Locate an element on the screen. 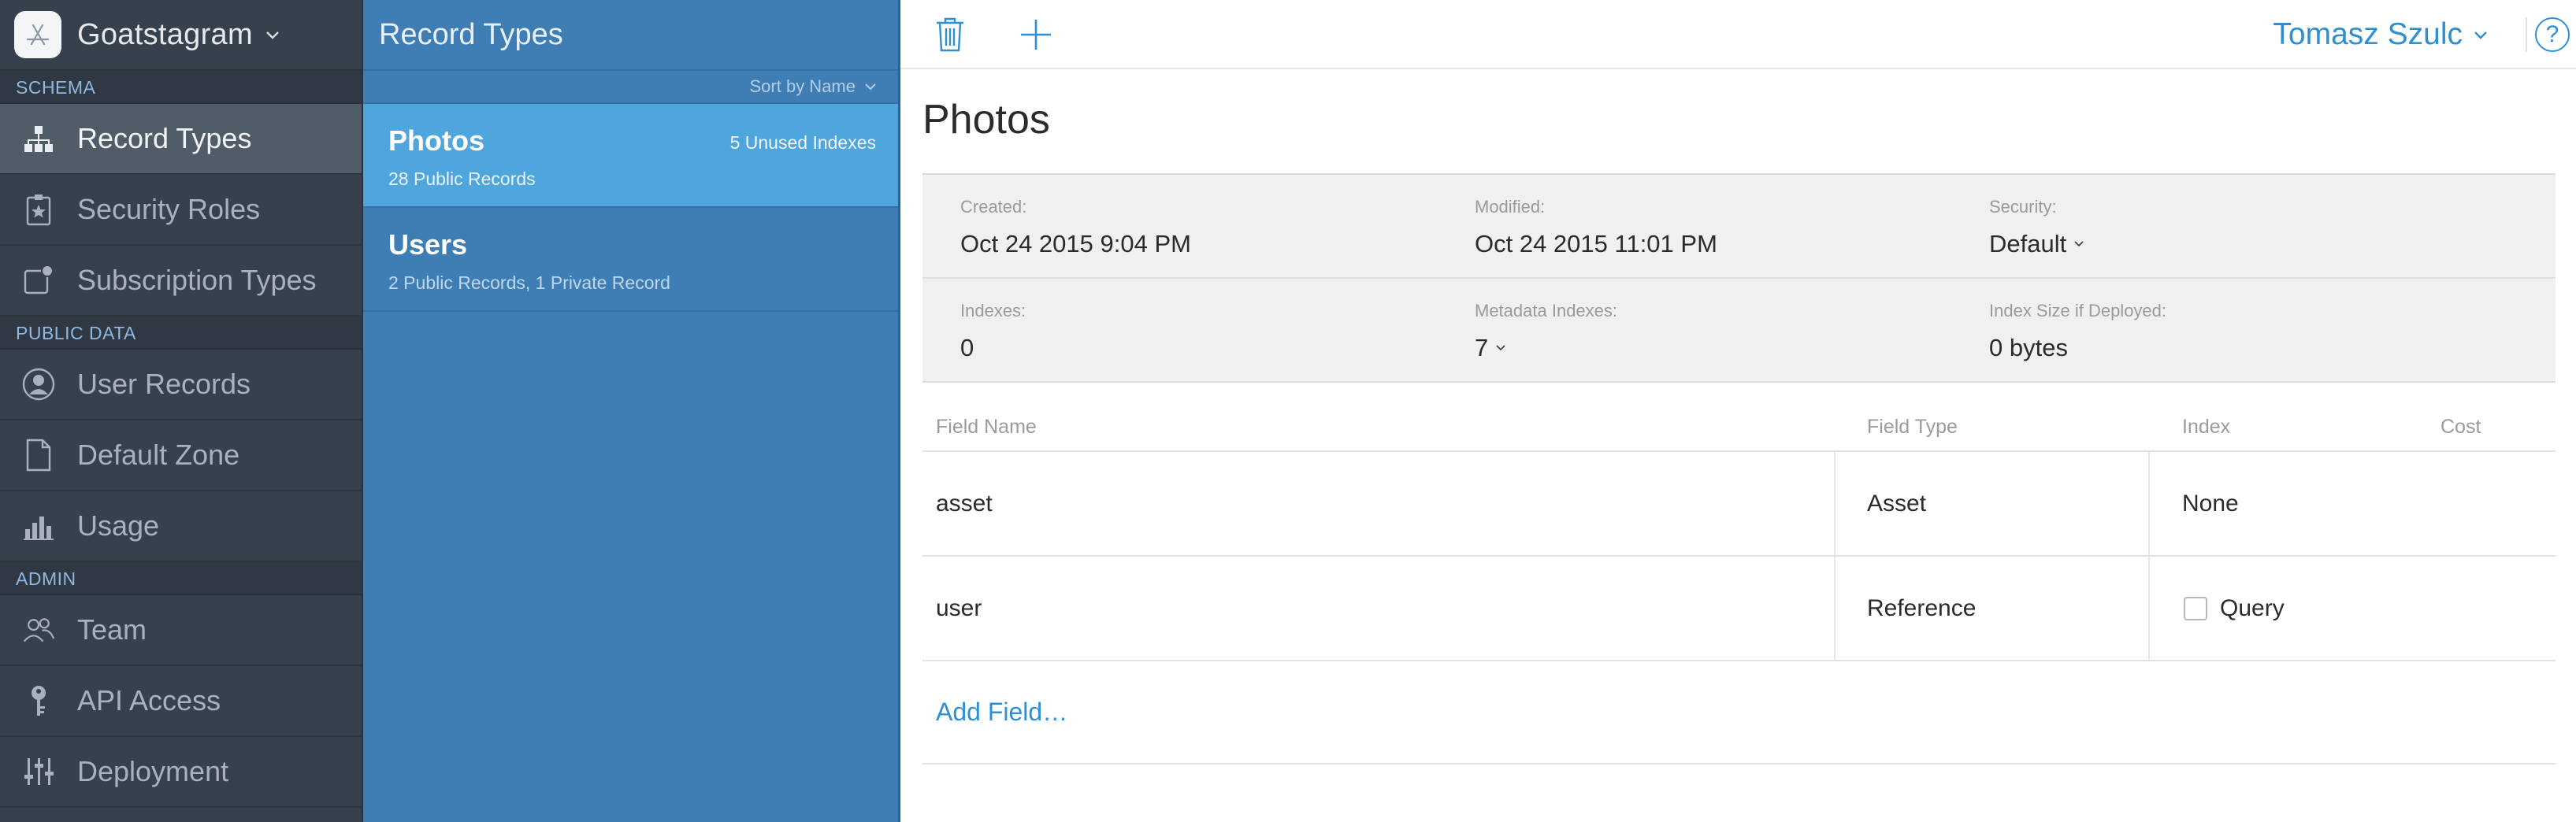  help-icon: ? is located at coordinates (2552, 34).